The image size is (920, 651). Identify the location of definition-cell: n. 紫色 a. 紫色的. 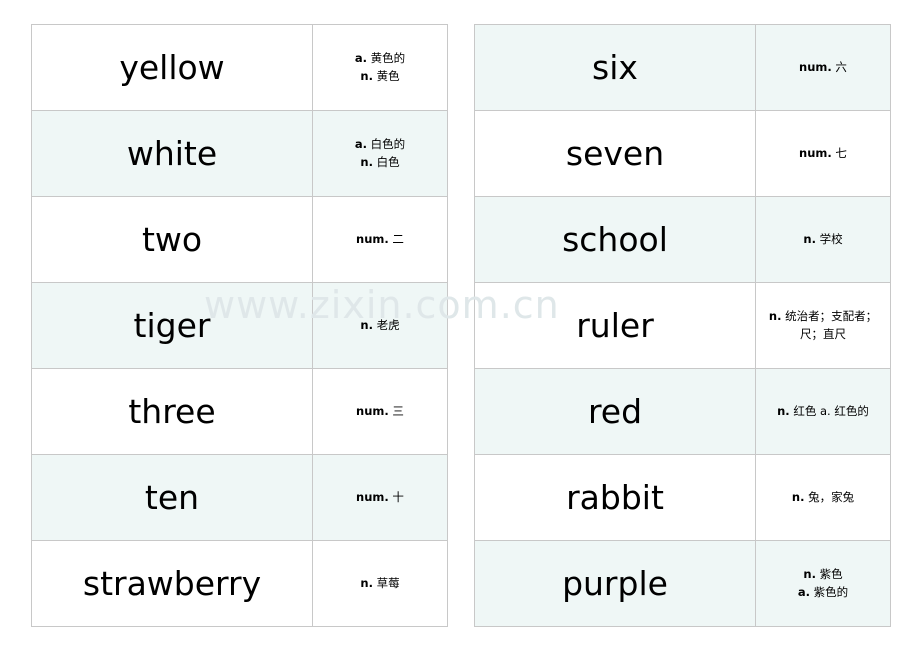
(823, 583).